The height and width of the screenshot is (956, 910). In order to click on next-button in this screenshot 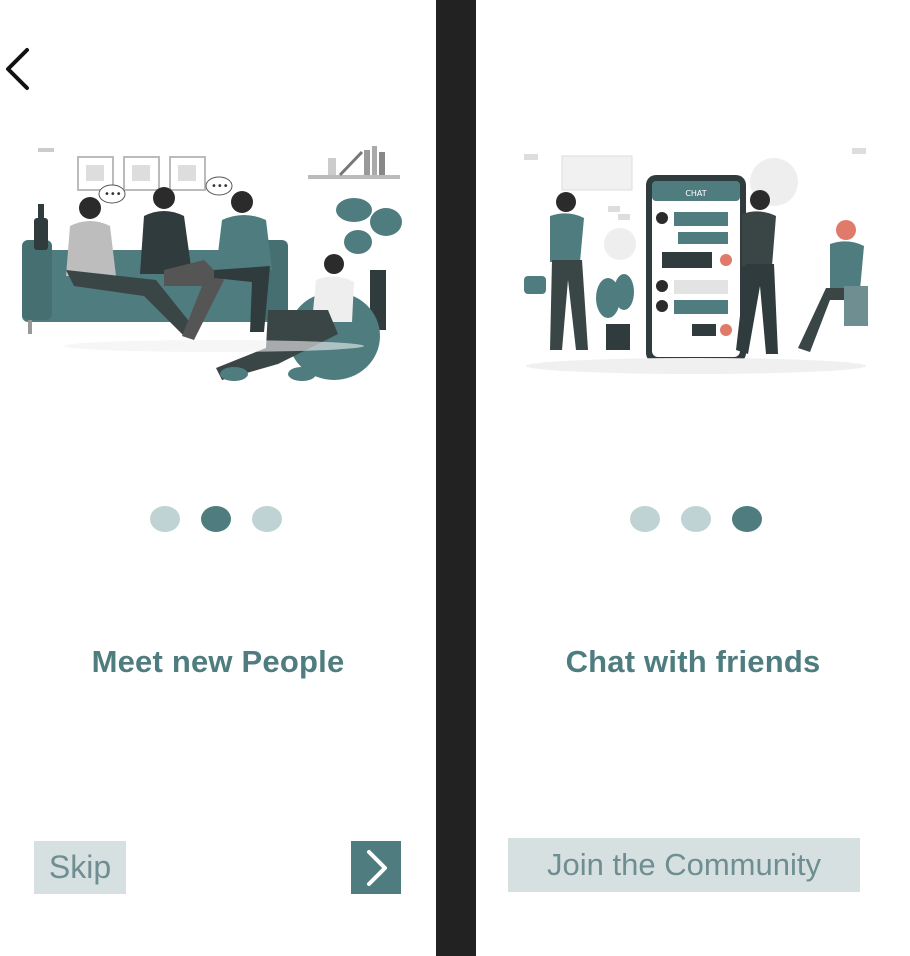, I will do `click(376, 867)`.